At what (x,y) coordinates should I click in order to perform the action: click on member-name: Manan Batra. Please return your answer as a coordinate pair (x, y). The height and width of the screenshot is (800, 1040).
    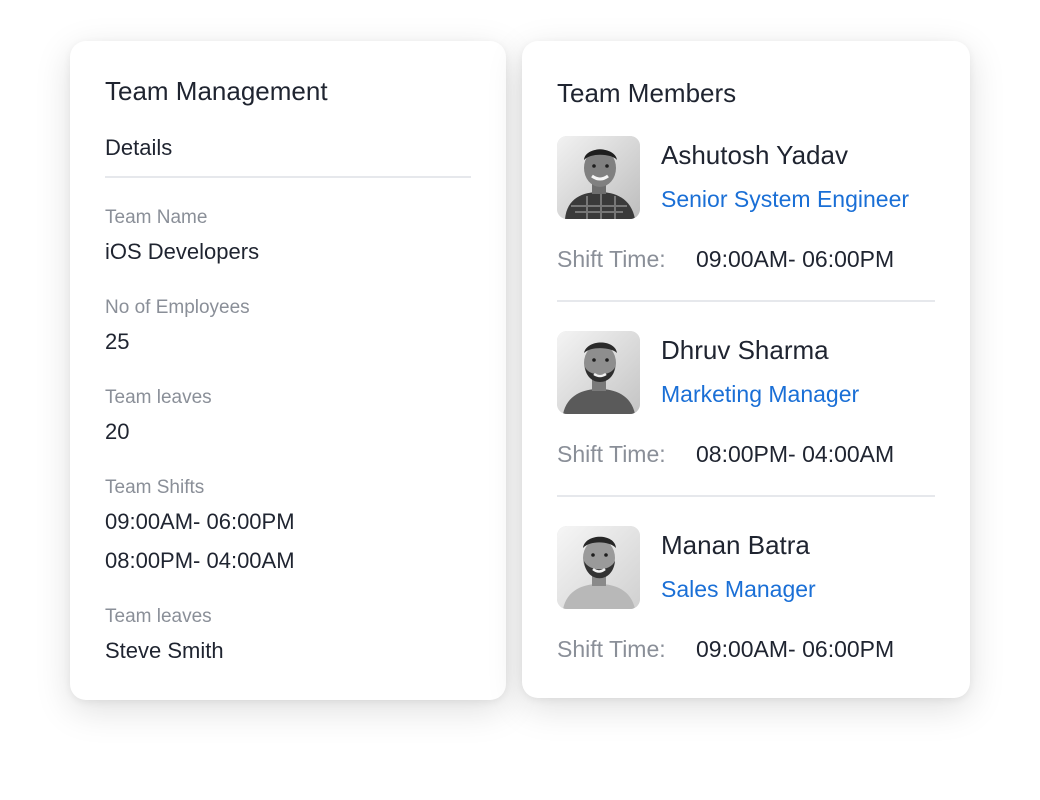
    Looking at the image, I should click on (735, 545).